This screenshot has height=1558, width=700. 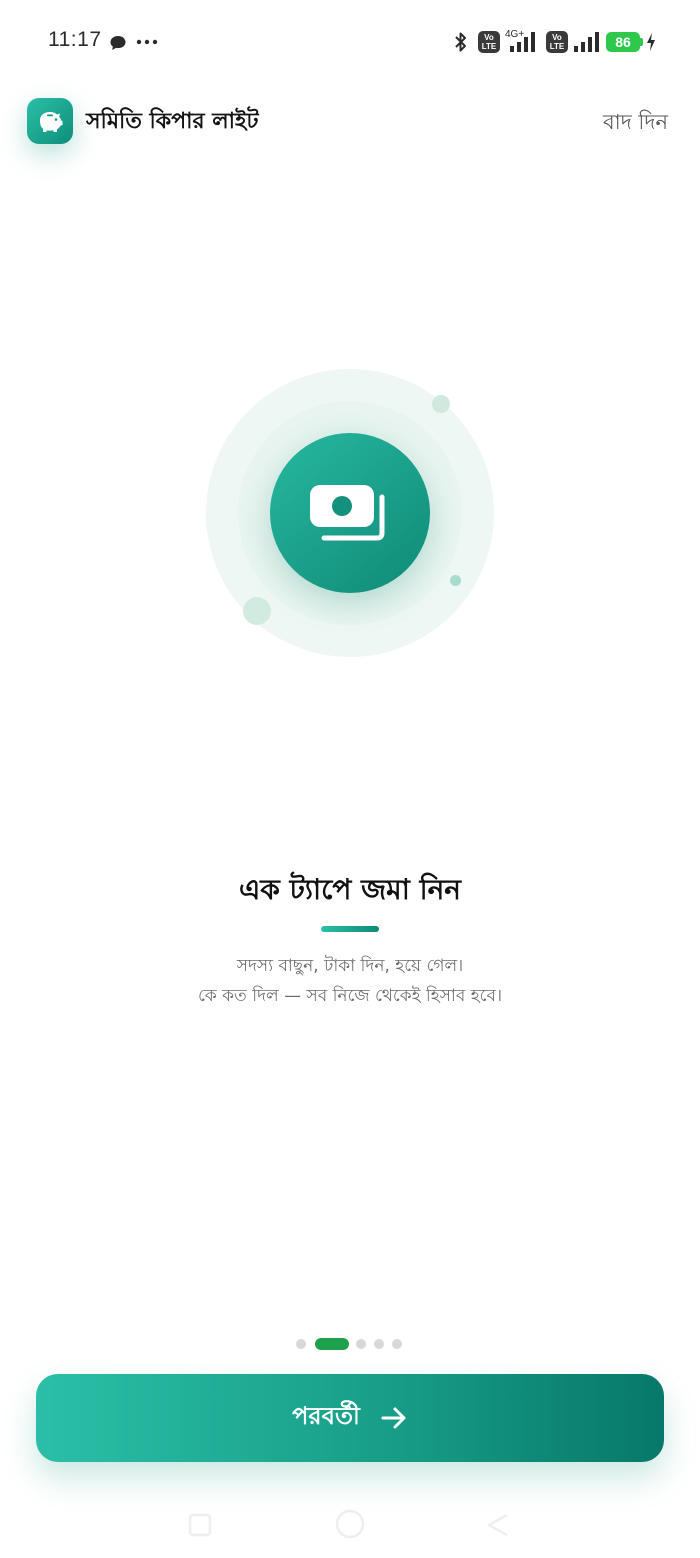 What do you see at coordinates (172, 121) in the screenshot?
I see `app-title: সমিতি কিপার লাইট` at bounding box center [172, 121].